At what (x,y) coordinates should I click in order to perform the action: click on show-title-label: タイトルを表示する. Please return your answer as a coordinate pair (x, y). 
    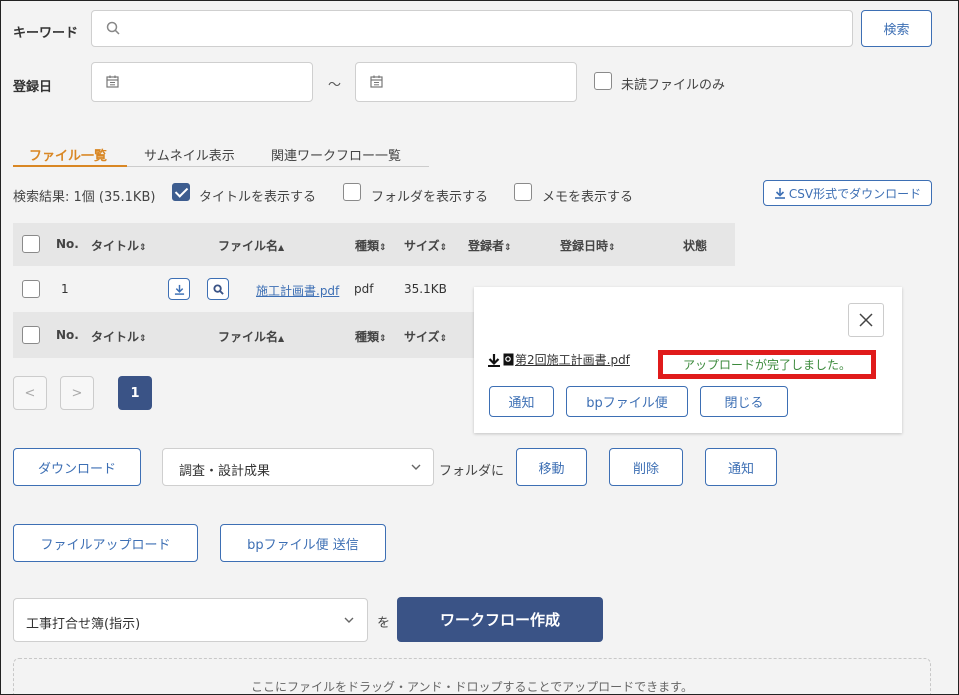
    Looking at the image, I should click on (258, 197).